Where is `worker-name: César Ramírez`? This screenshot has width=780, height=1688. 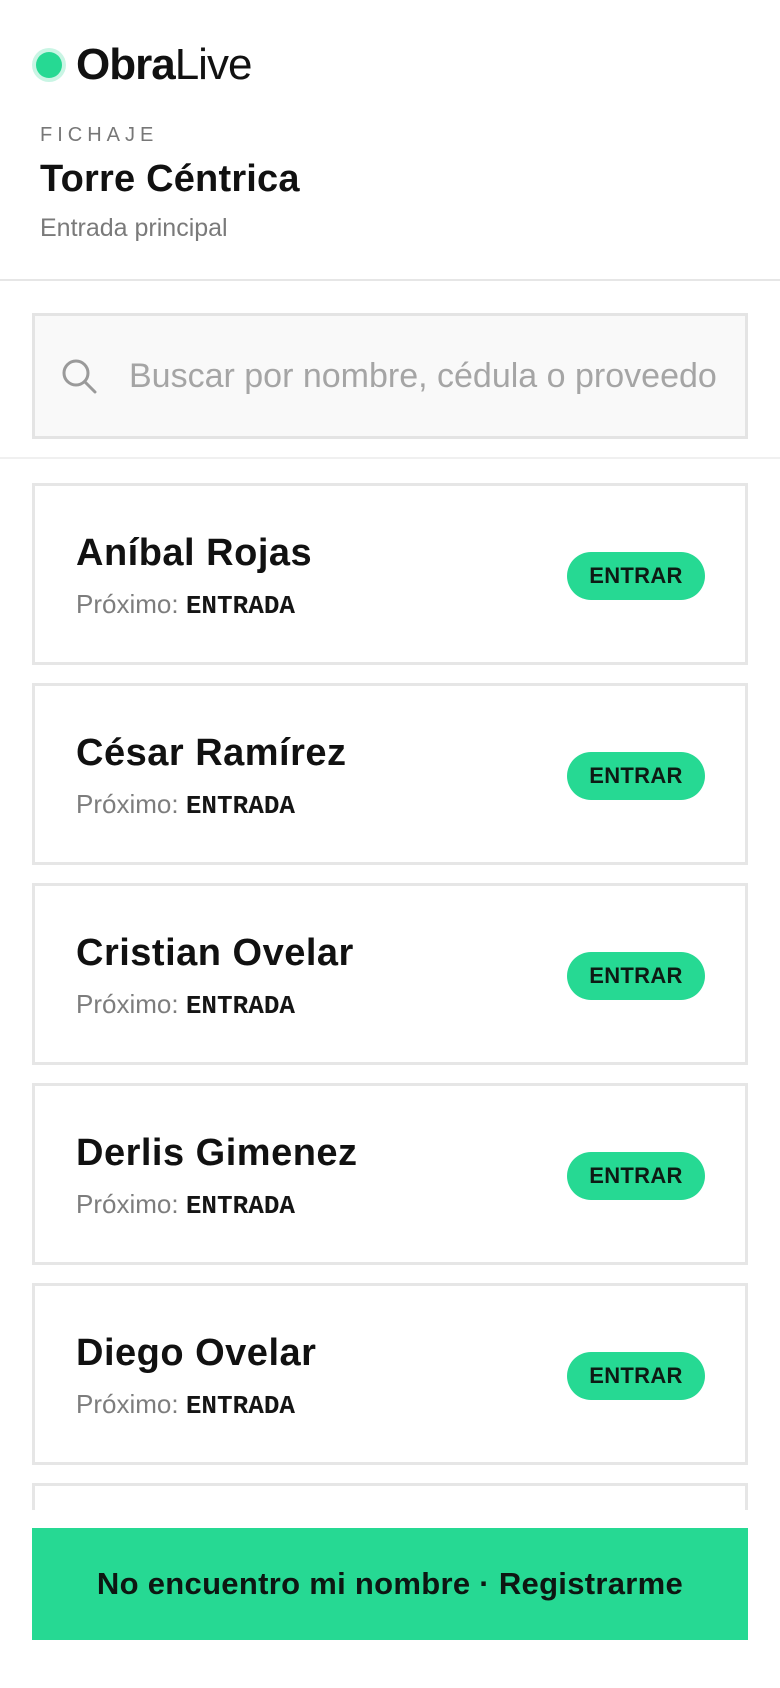 worker-name: César Ramírez is located at coordinates (211, 753).